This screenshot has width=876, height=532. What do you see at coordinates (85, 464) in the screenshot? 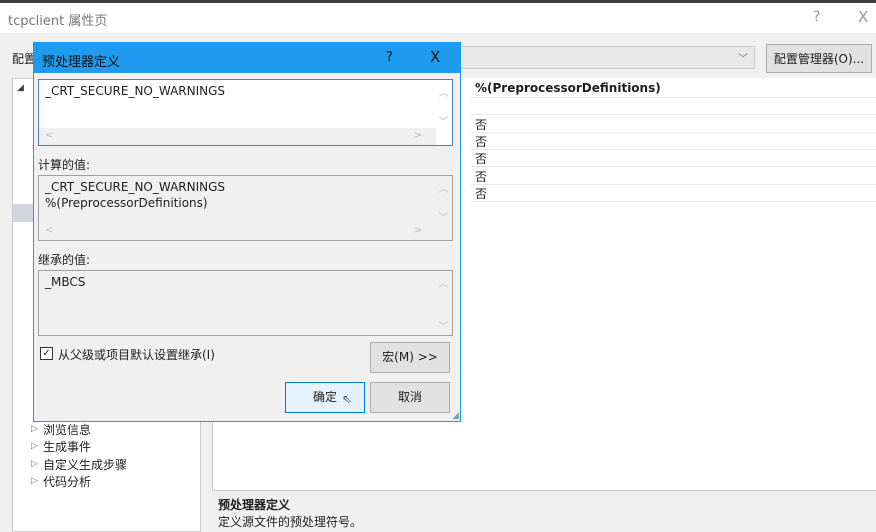
I see `tree-item: 自定义生成步骤` at bounding box center [85, 464].